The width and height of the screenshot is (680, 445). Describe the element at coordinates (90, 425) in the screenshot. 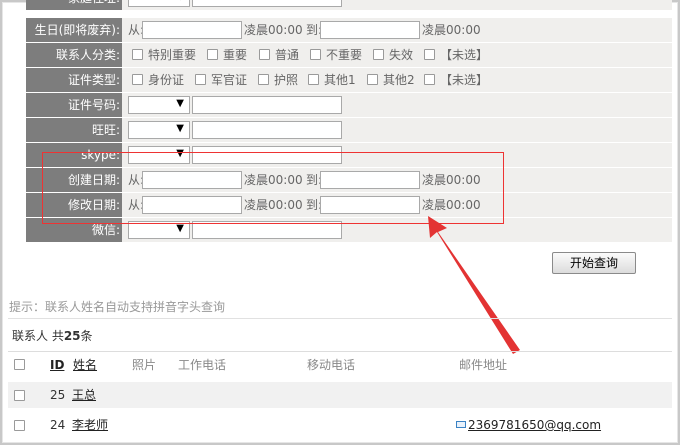

I see `contact-name-link: 李老师` at that location.